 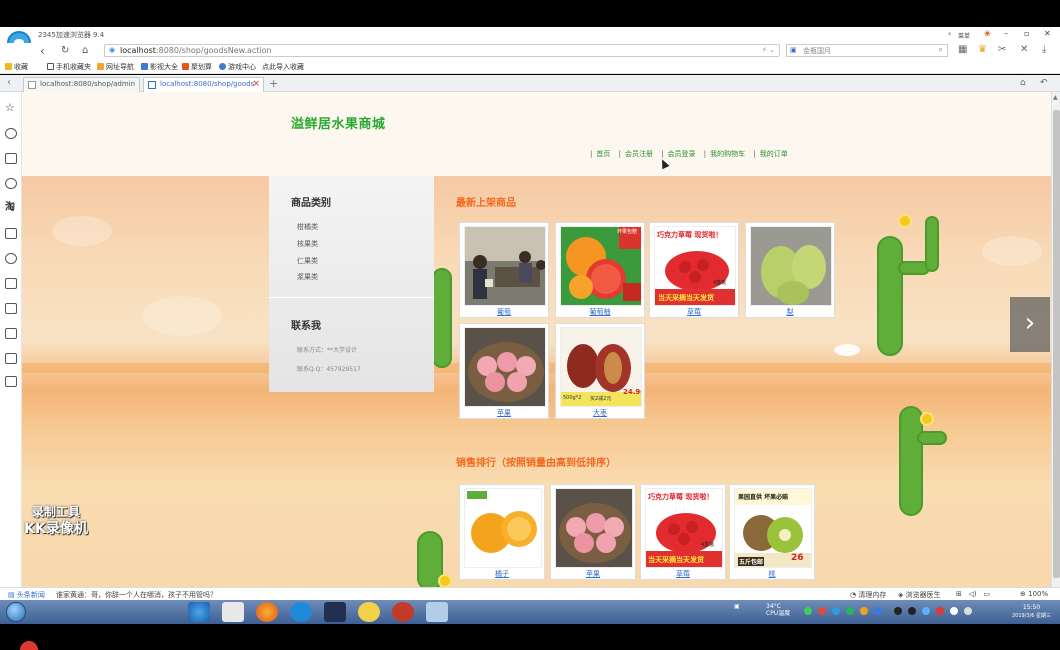 What do you see at coordinates (968, 611) in the screenshot?
I see `volume-icon` at bounding box center [968, 611].